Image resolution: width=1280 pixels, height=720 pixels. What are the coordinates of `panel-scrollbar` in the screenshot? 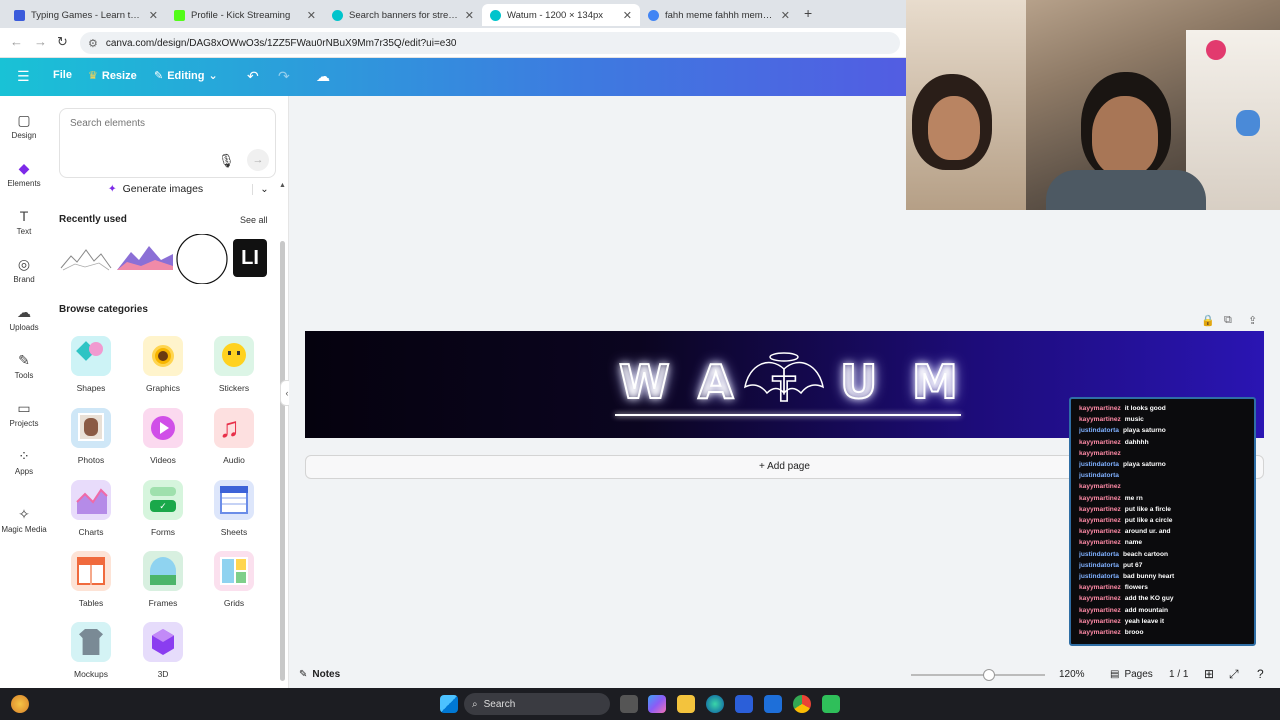 It's located at (282, 461).